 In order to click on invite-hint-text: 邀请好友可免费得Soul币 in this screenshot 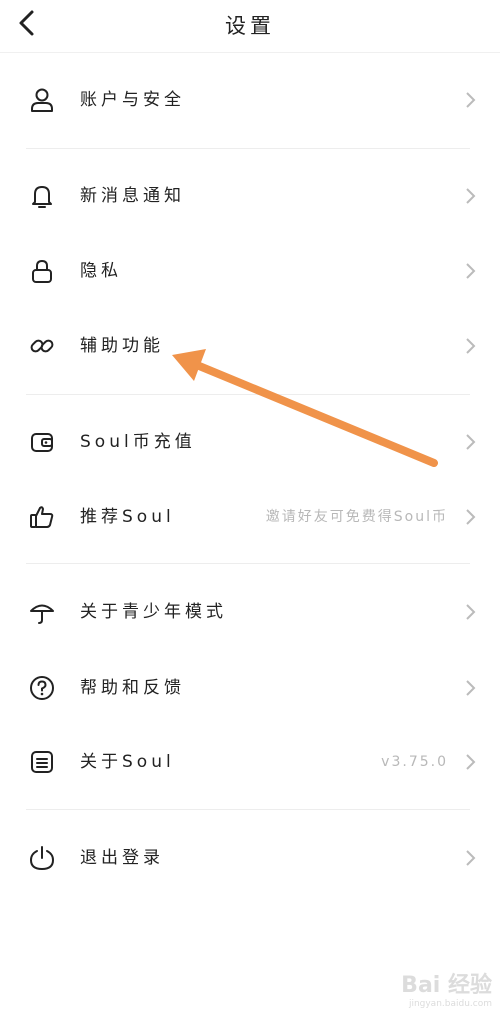, I will do `click(356, 517)`.